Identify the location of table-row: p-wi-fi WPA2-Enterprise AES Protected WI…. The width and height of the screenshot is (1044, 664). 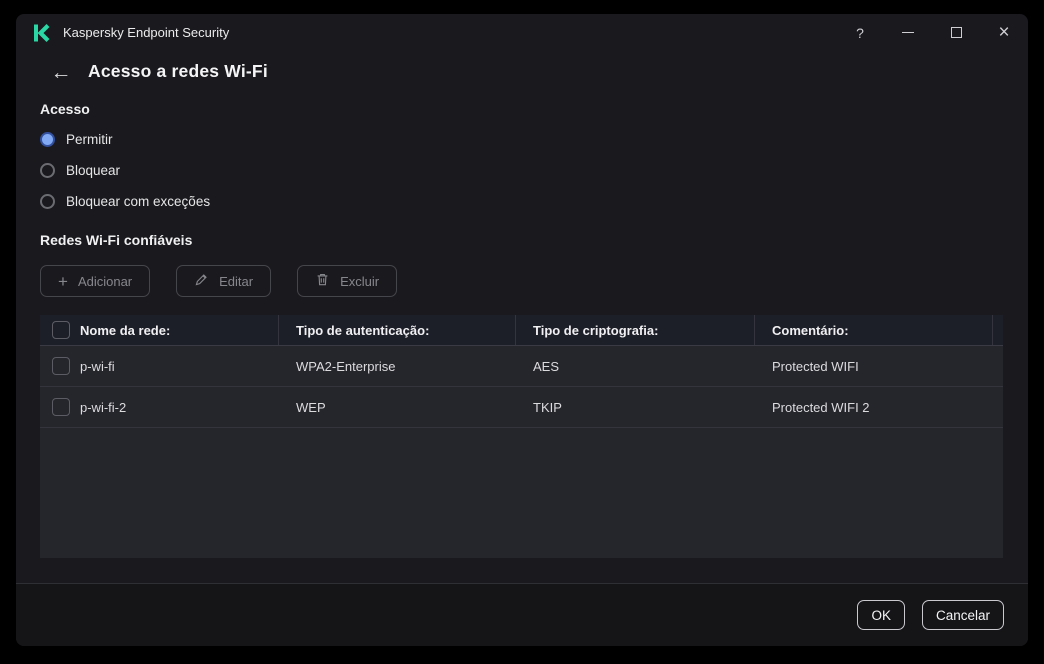
(521, 366).